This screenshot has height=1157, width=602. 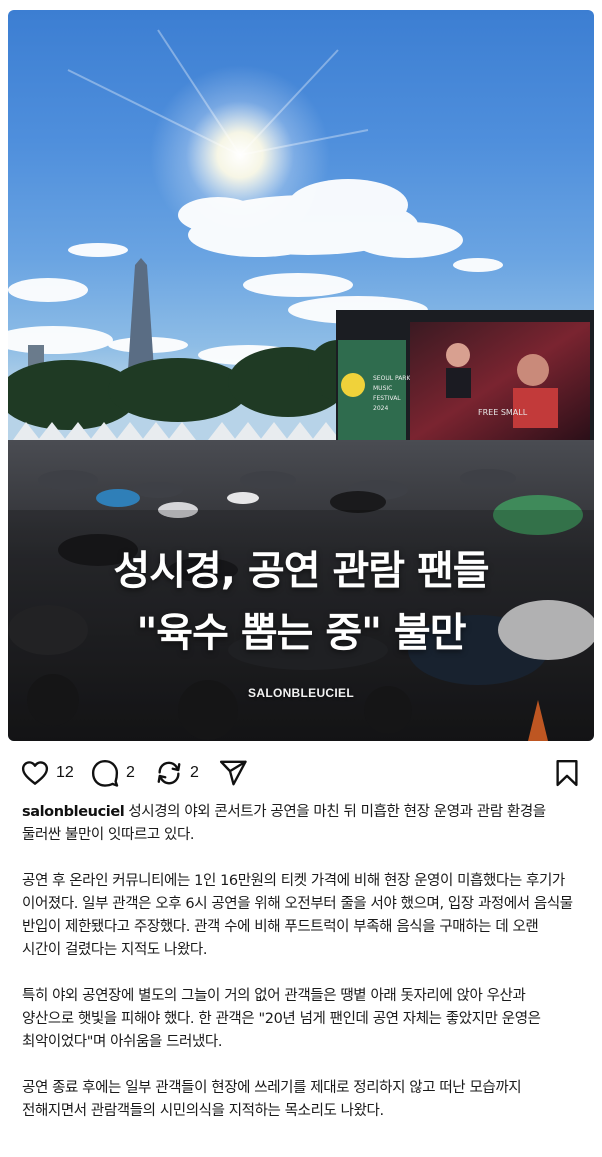 I want to click on send-icon, so click(x=233, y=773).